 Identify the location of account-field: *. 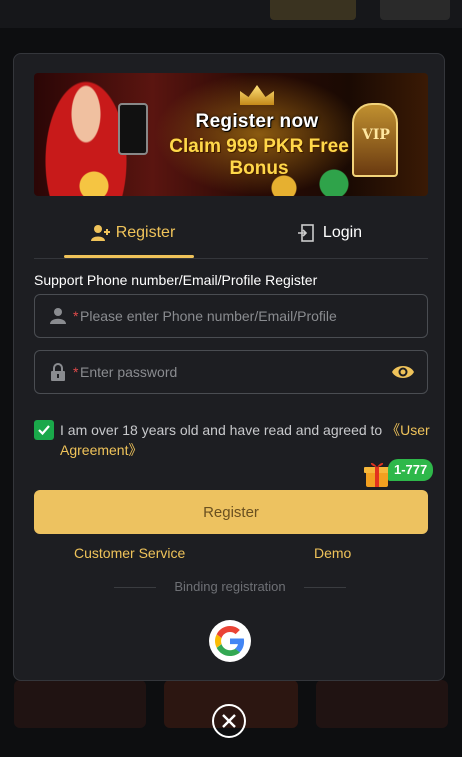
(231, 316).